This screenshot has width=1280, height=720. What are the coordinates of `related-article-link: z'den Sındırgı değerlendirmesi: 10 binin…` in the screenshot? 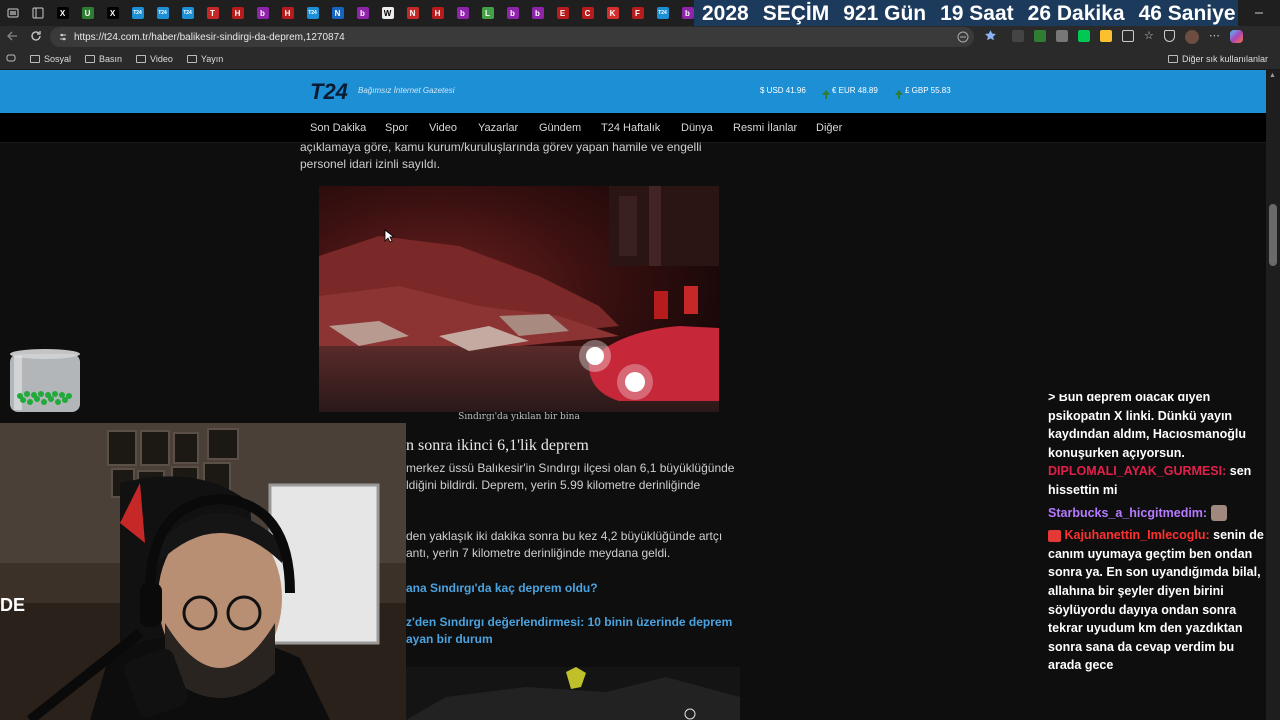 It's located at (569, 631).